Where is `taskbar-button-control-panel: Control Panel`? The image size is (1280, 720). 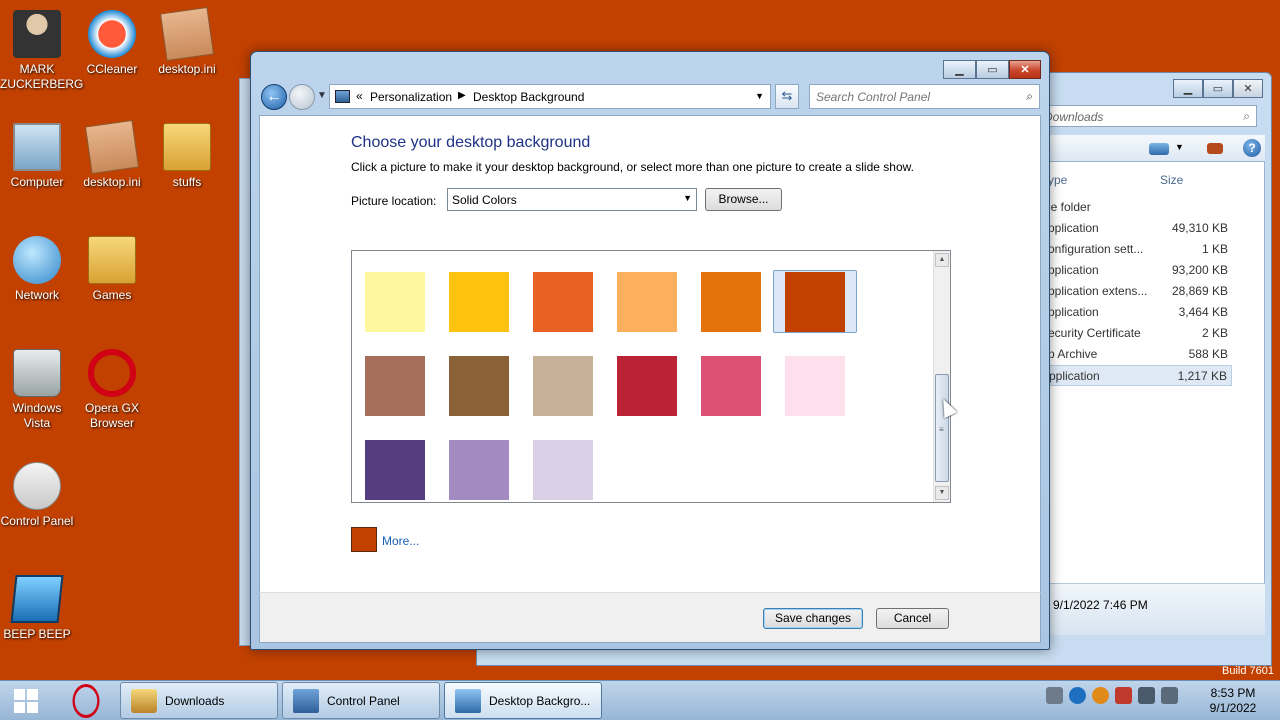 taskbar-button-control-panel: Control Panel is located at coordinates (361, 700).